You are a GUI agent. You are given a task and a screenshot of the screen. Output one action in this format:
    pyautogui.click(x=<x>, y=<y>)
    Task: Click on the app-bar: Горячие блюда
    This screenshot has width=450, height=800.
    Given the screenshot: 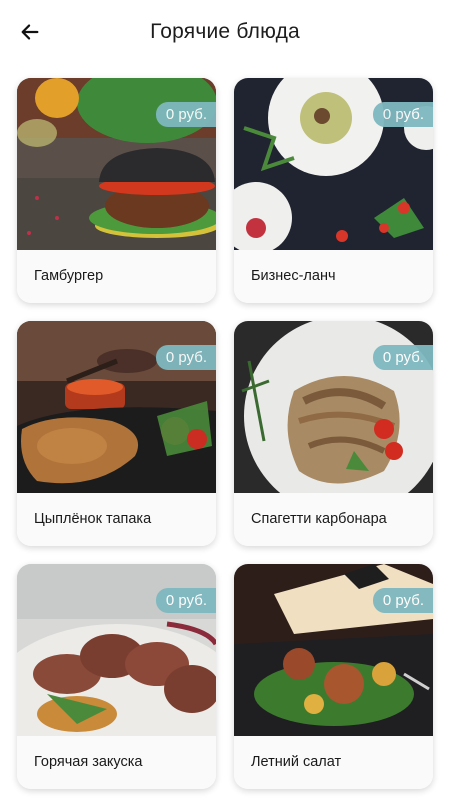 What is the action you would take?
    pyautogui.click(x=225, y=32)
    